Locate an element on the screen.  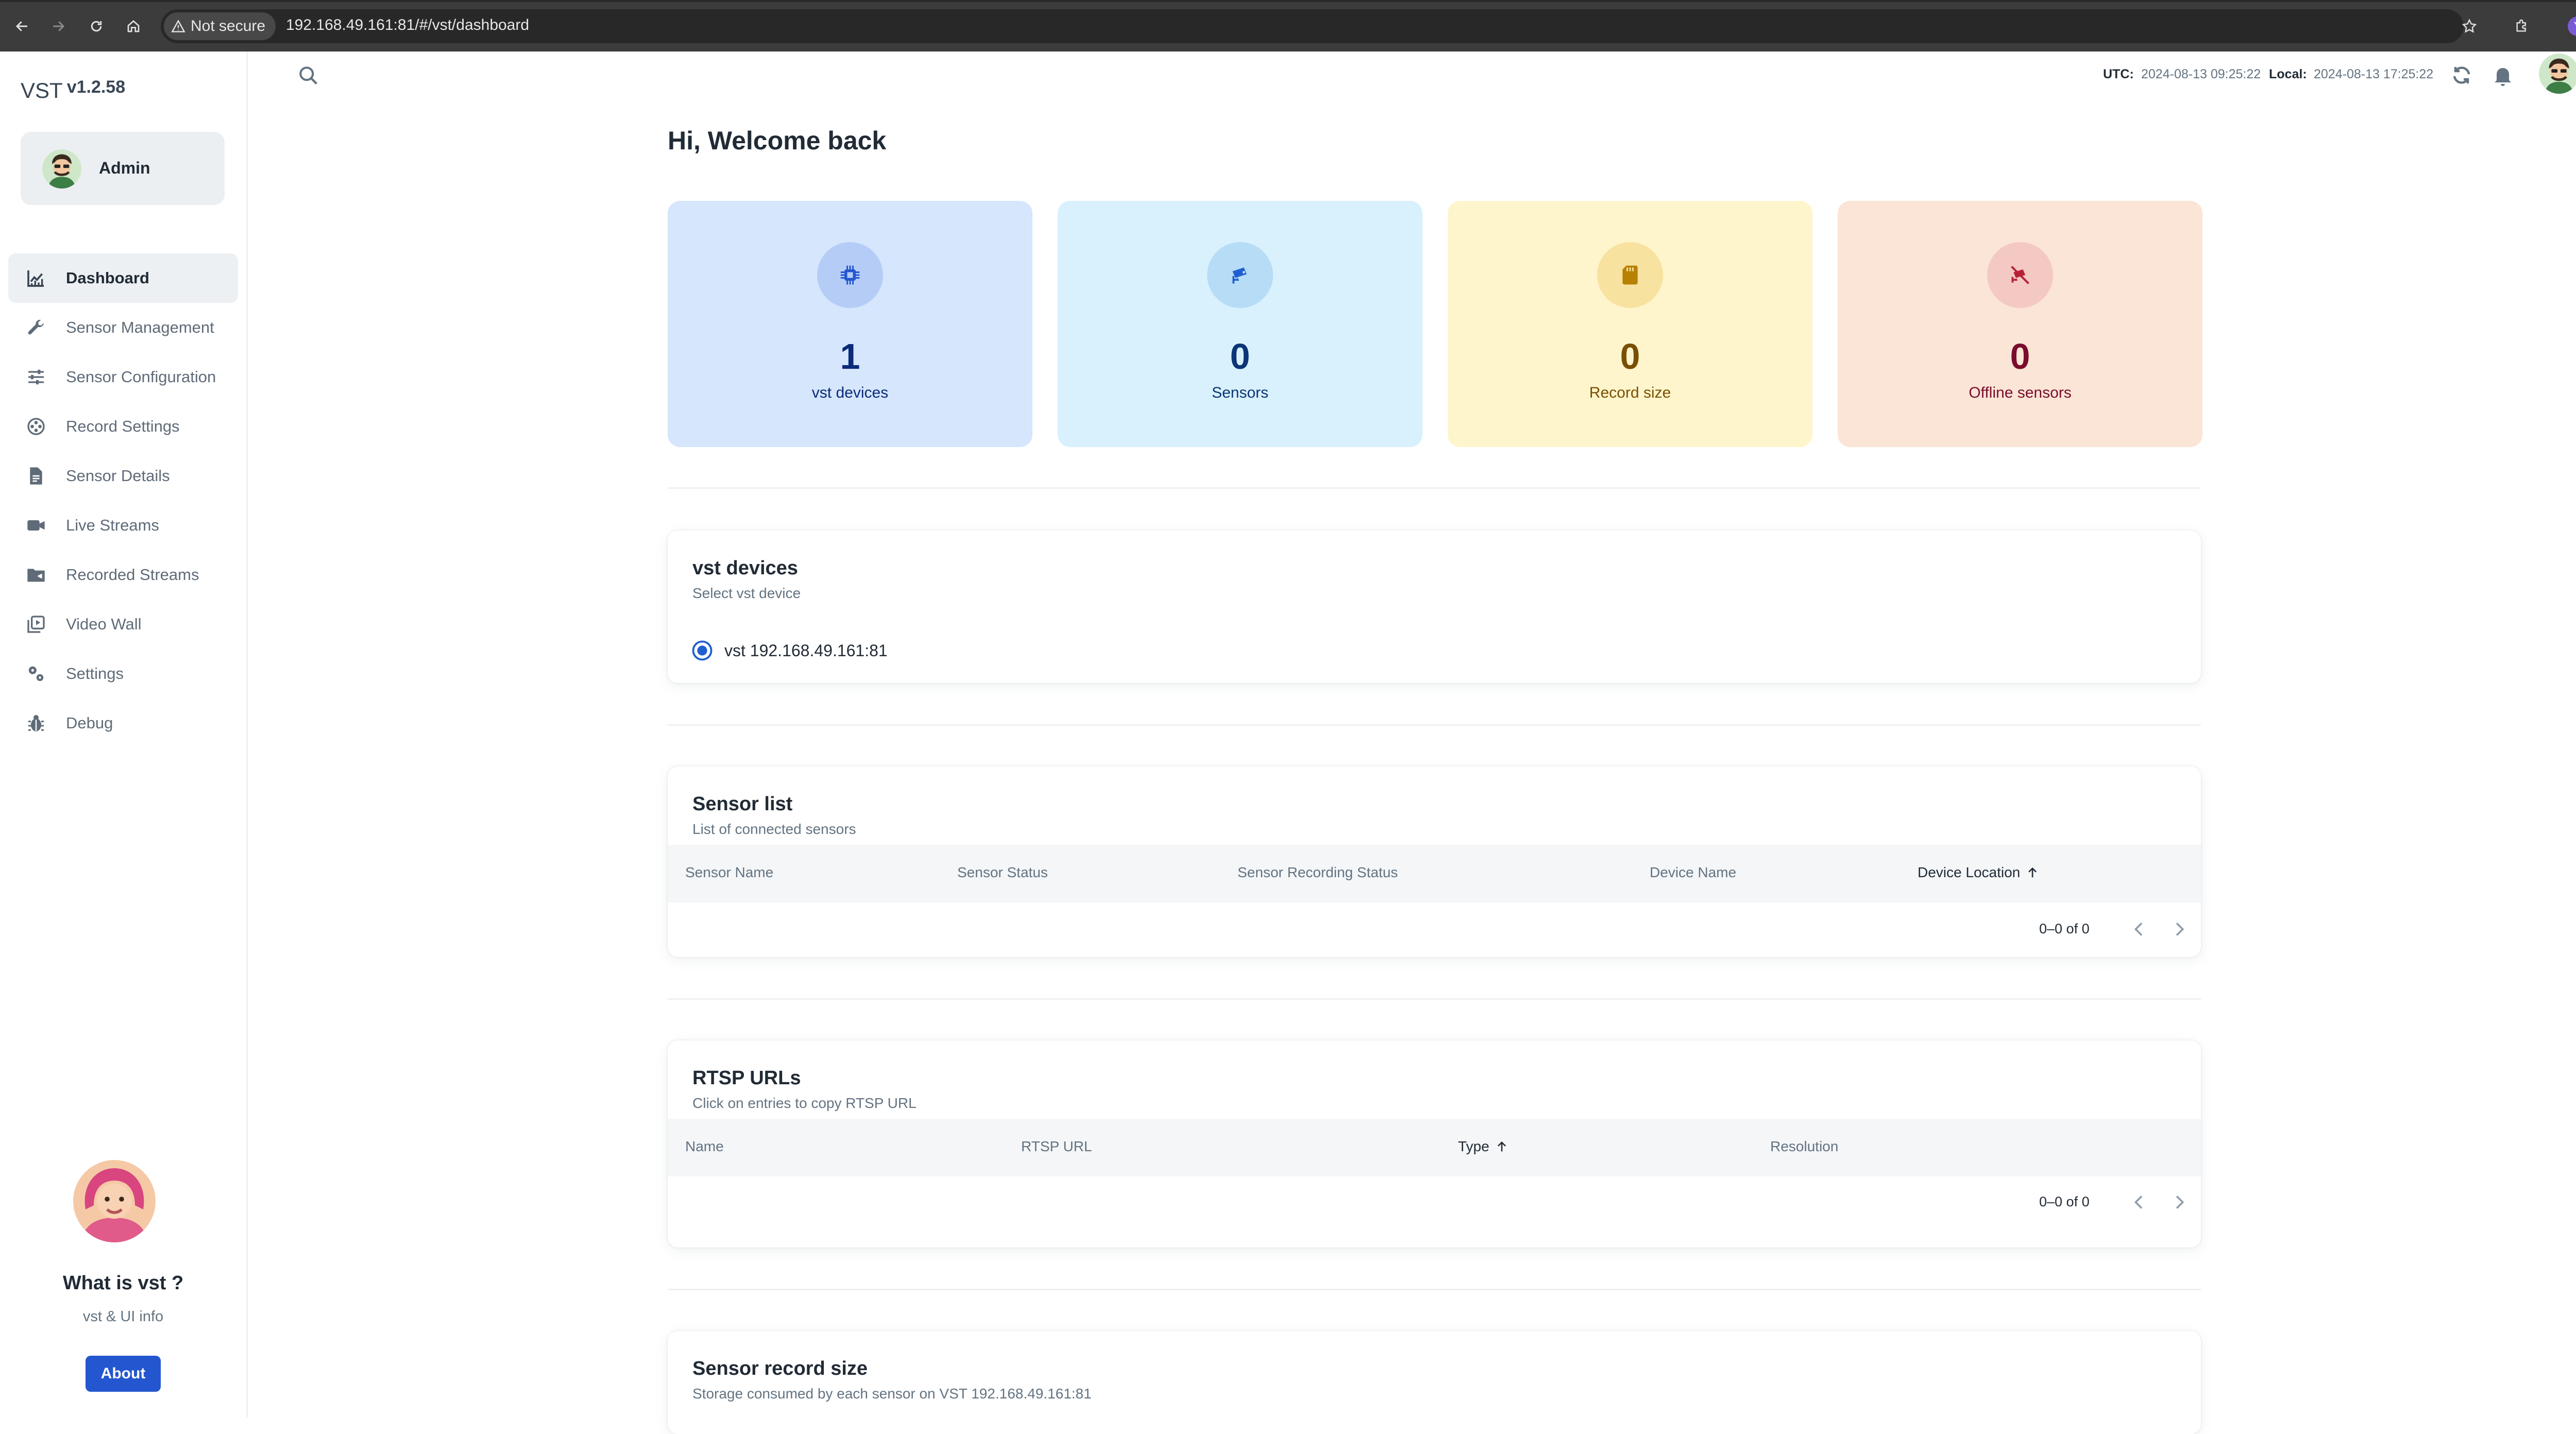
star-icon is located at coordinates (2470, 26).